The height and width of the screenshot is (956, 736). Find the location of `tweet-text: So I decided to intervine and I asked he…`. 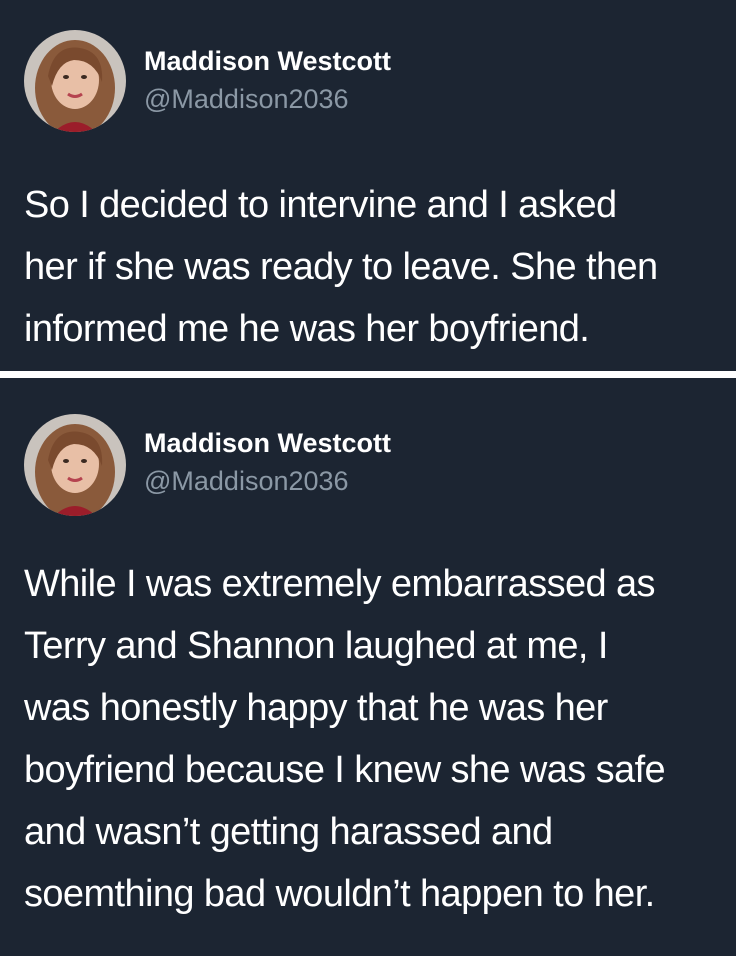

tweet-text: So I decided to intervine and I asked he… is located at coordinates (341, 267).